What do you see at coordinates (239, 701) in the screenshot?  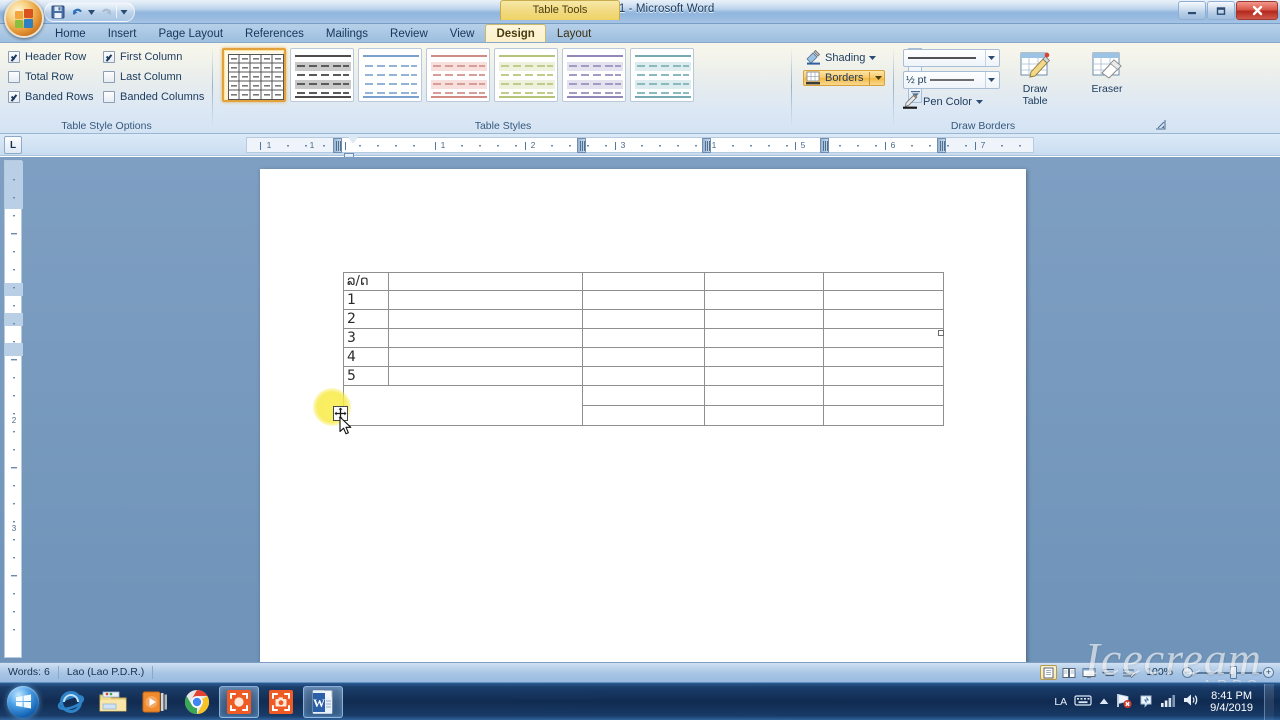 I see `taskbar-icecream-recorder` at bounding box center [239, 701].